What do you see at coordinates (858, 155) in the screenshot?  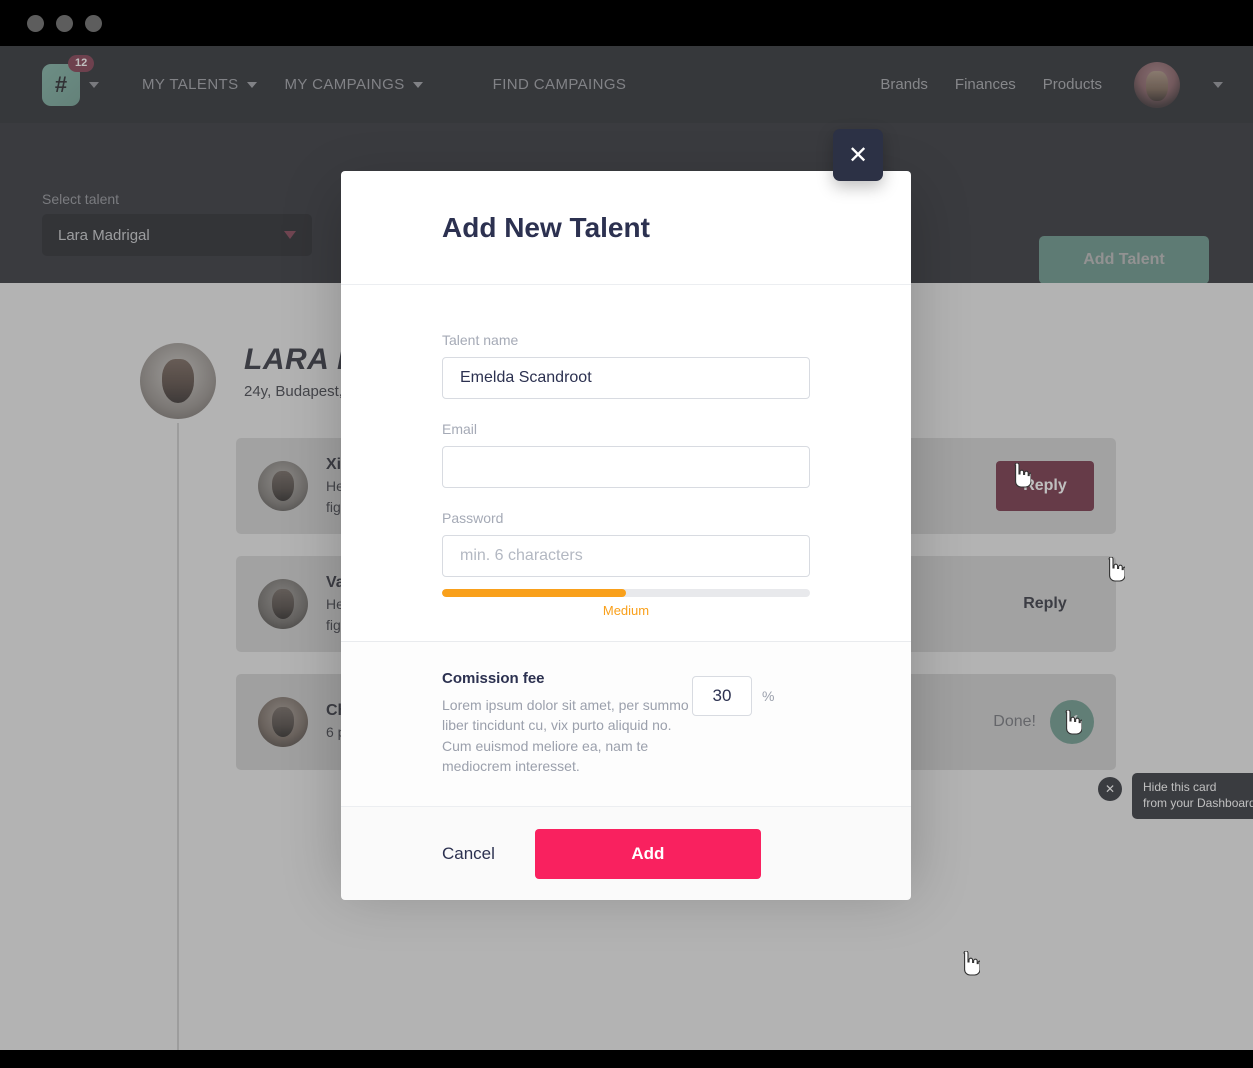 I see `close-icon-button: ✕` at bounding box center [858, 155].